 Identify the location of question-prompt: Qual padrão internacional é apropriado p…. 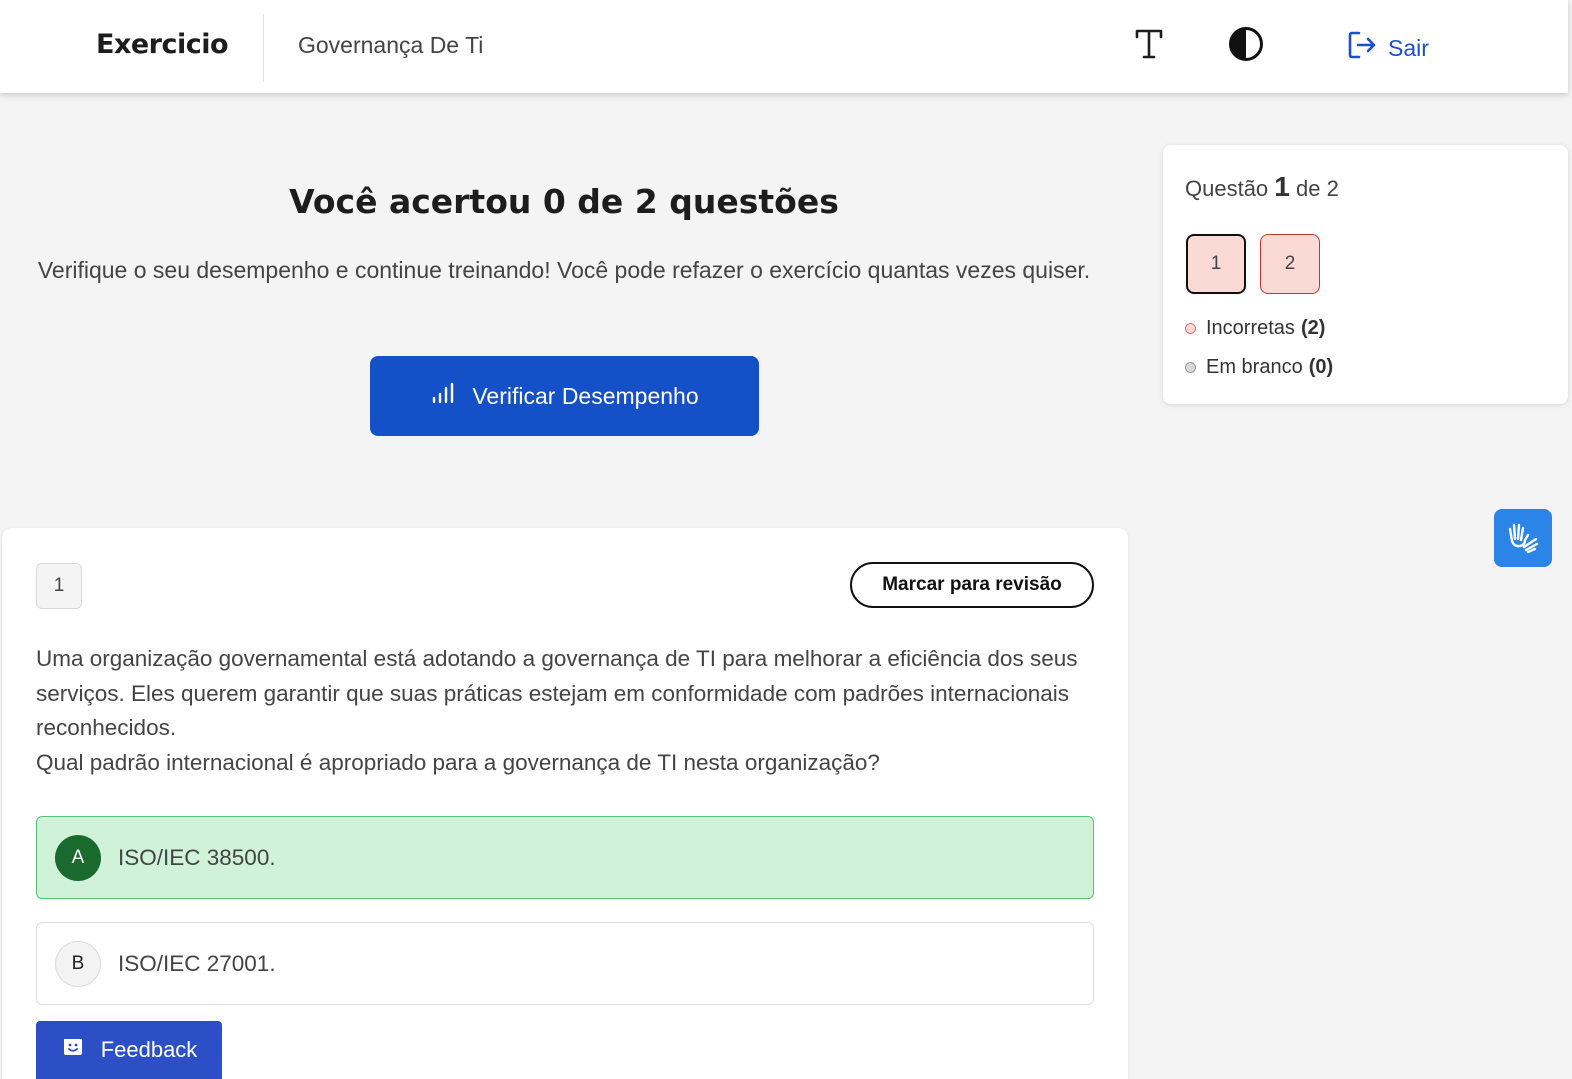
(458, 762).